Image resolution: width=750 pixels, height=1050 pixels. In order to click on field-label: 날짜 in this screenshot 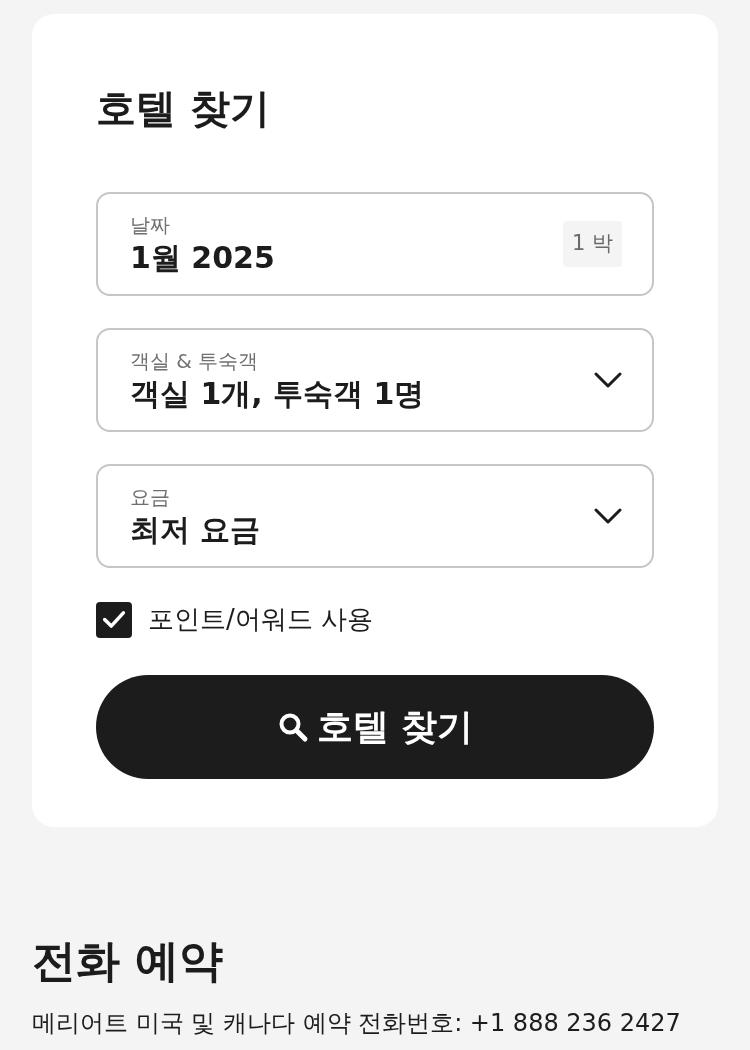, I will do `click(150, 224)`.